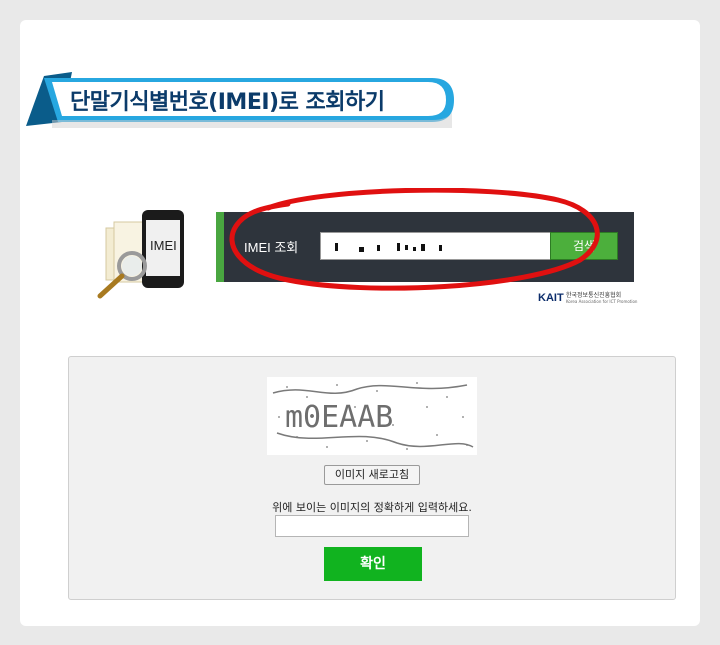 The height and width of the screenshot is (645, 720). I want to click on captcha-instruction: 위에 보이는 이미지의 정확하게 입력하세요., so click(372, 507).